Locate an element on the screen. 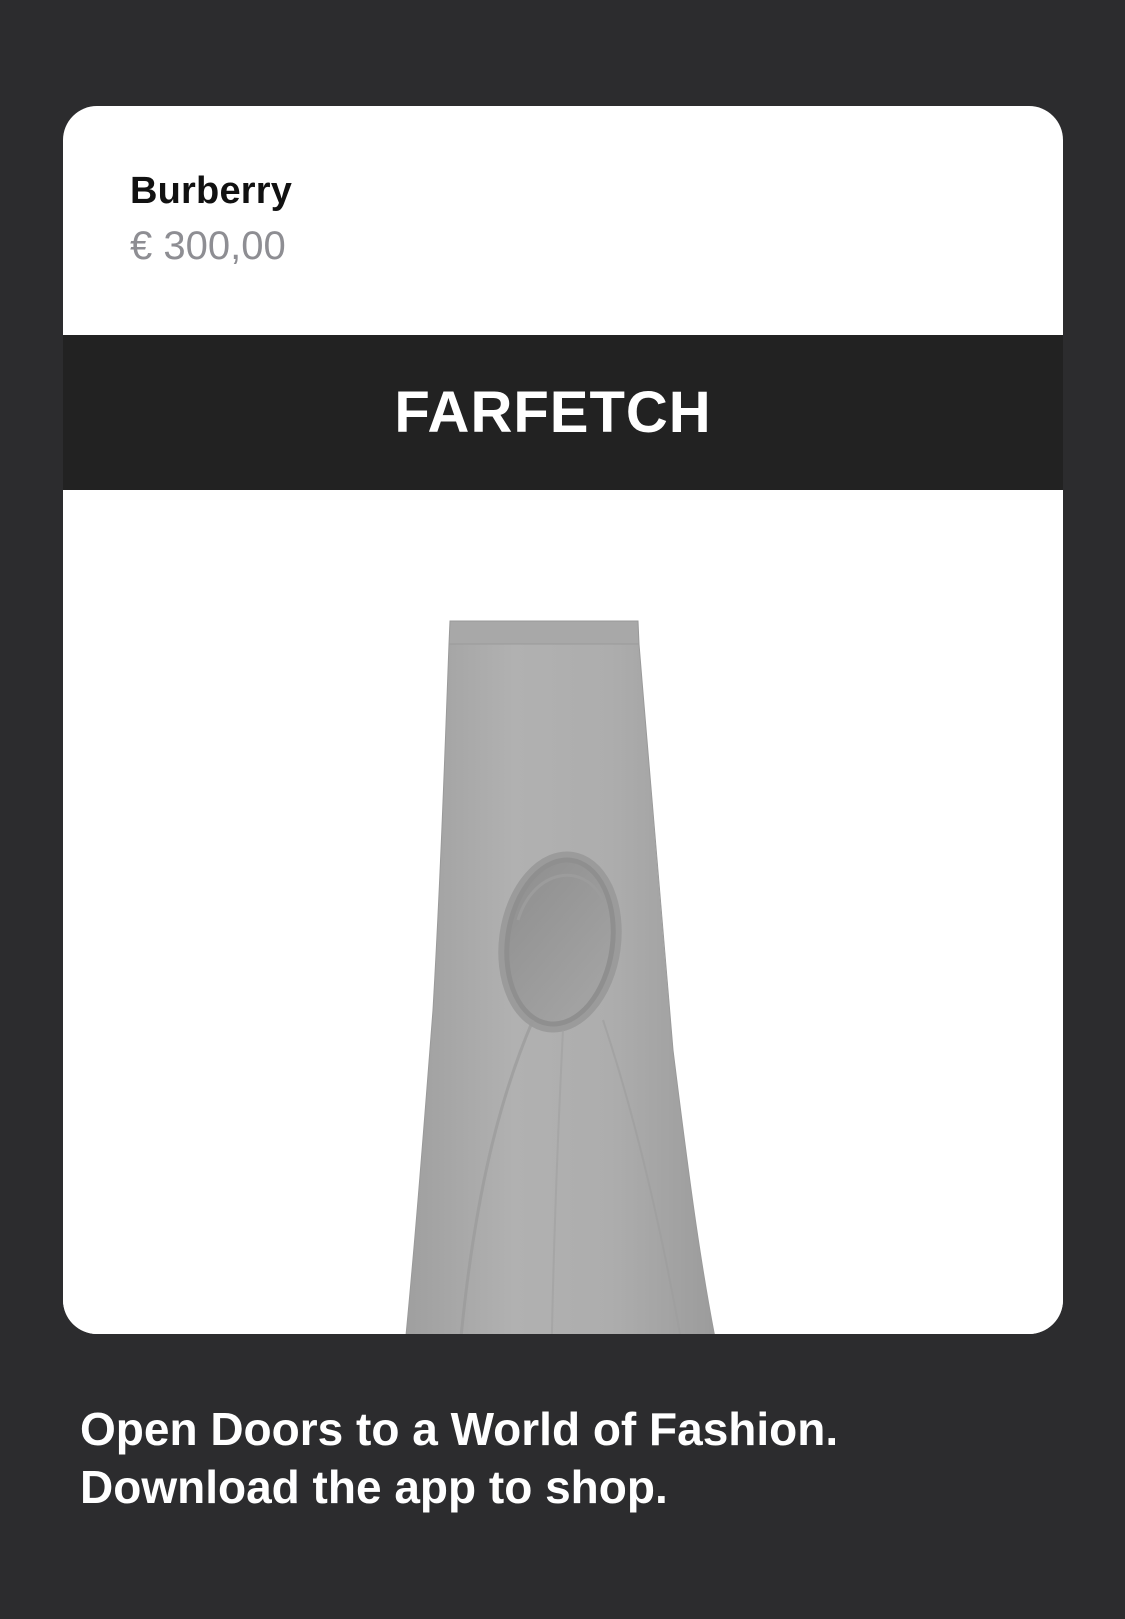  product-price: € 300,00 is located at coordinates (208, 246).